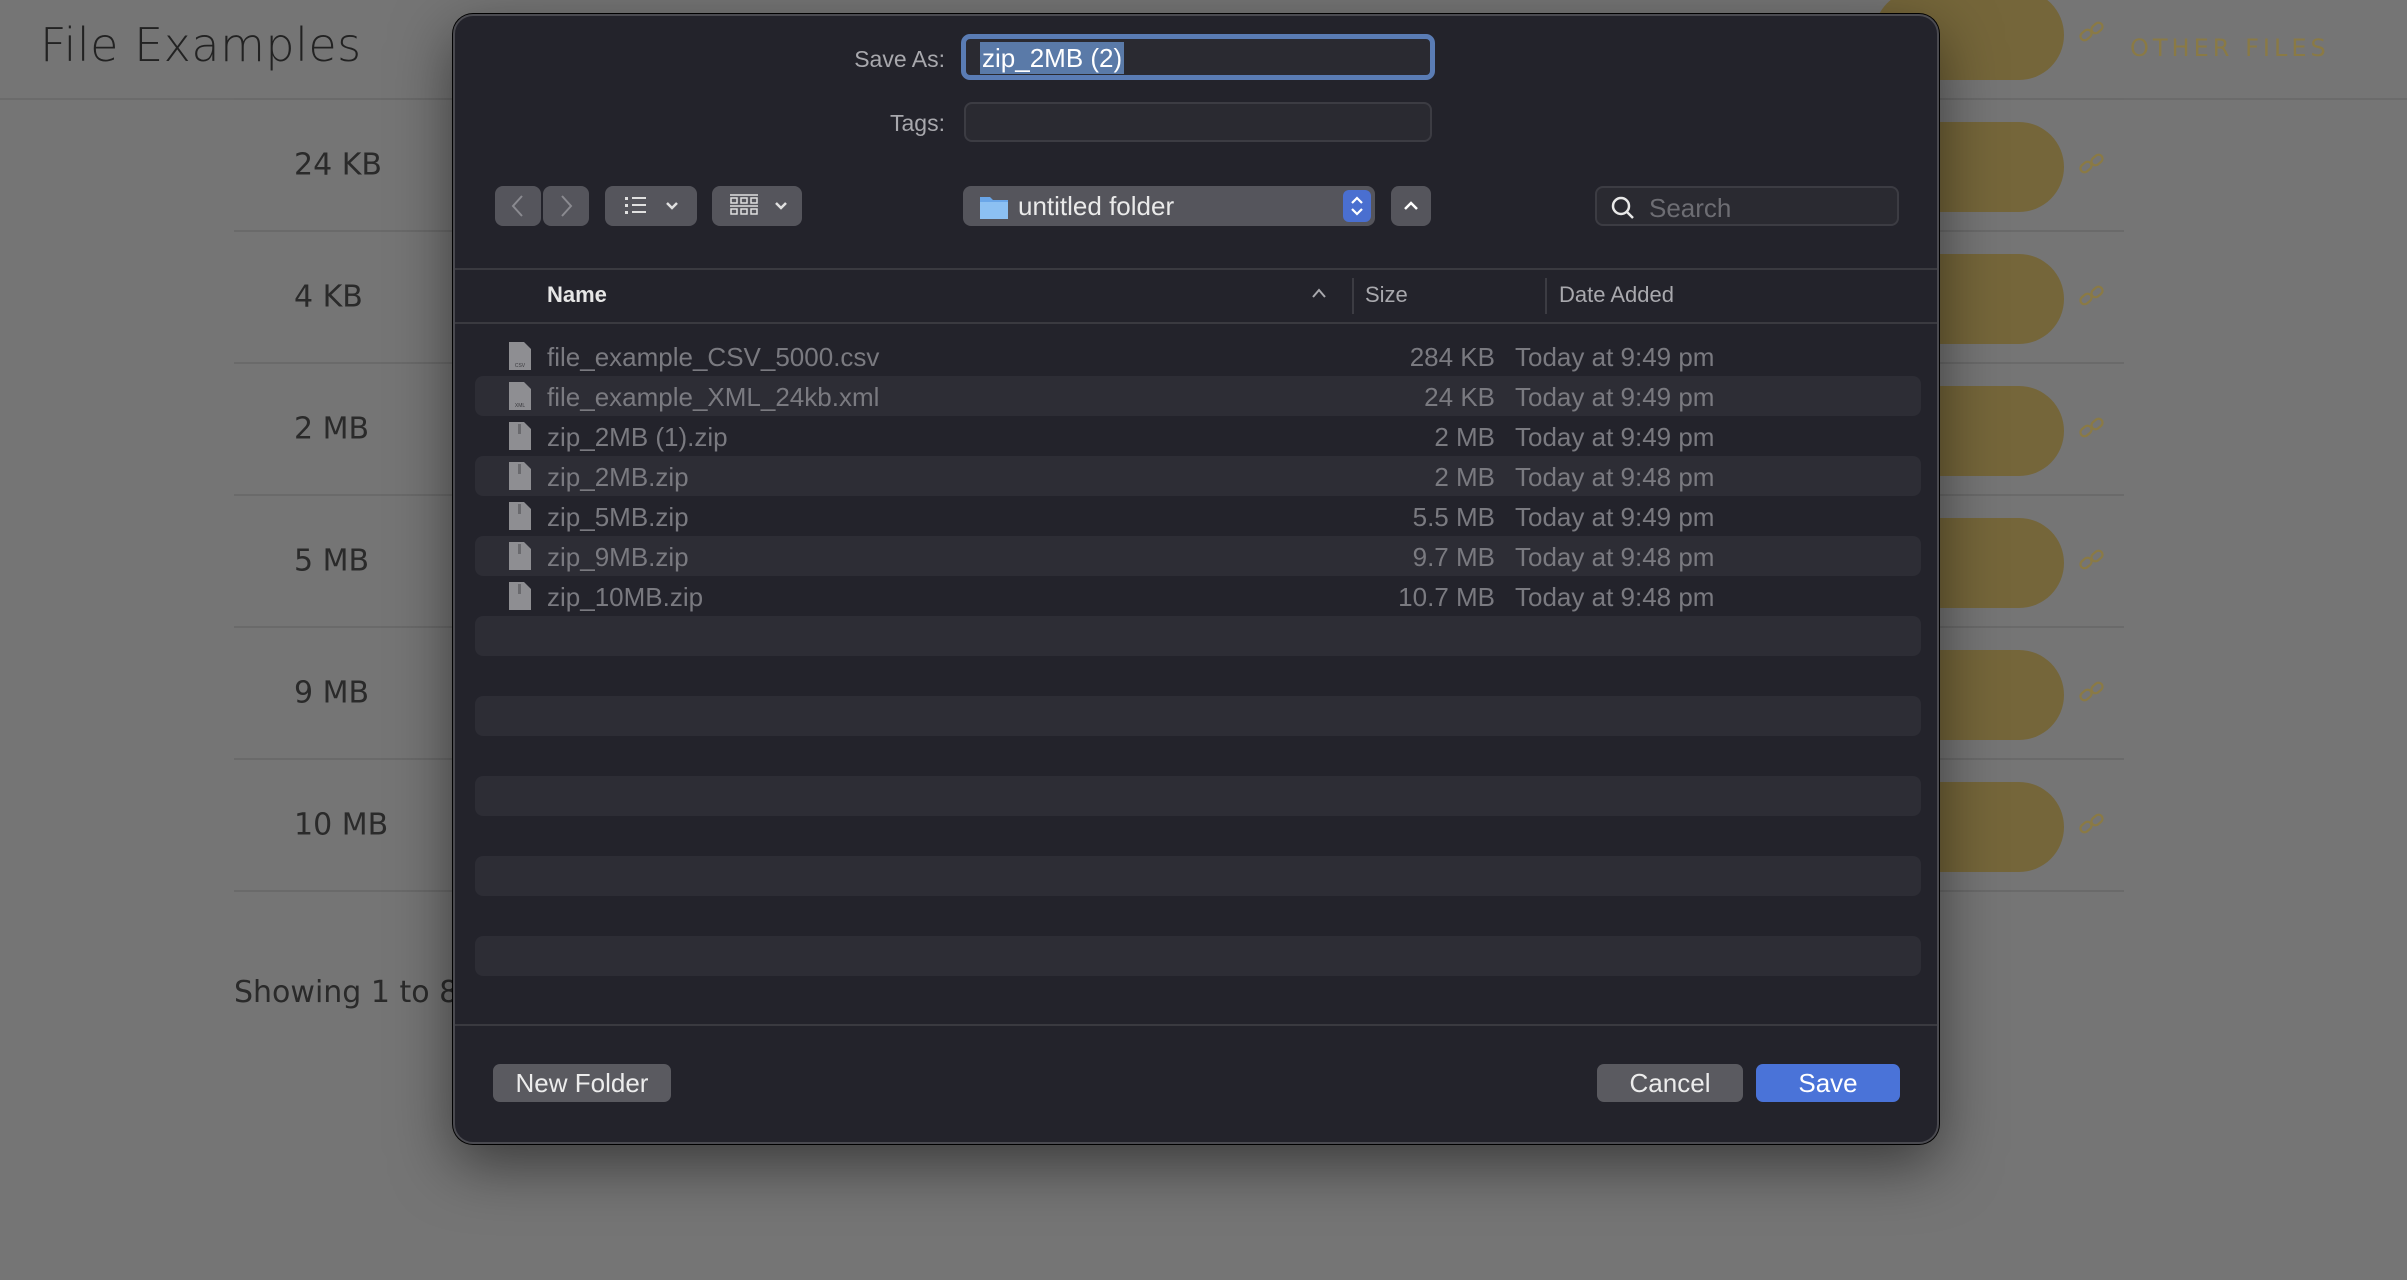 The width and height of the screenshot is (2407, 1280). I want to click on file-size: 9.7 MB, so click(1453, 557).